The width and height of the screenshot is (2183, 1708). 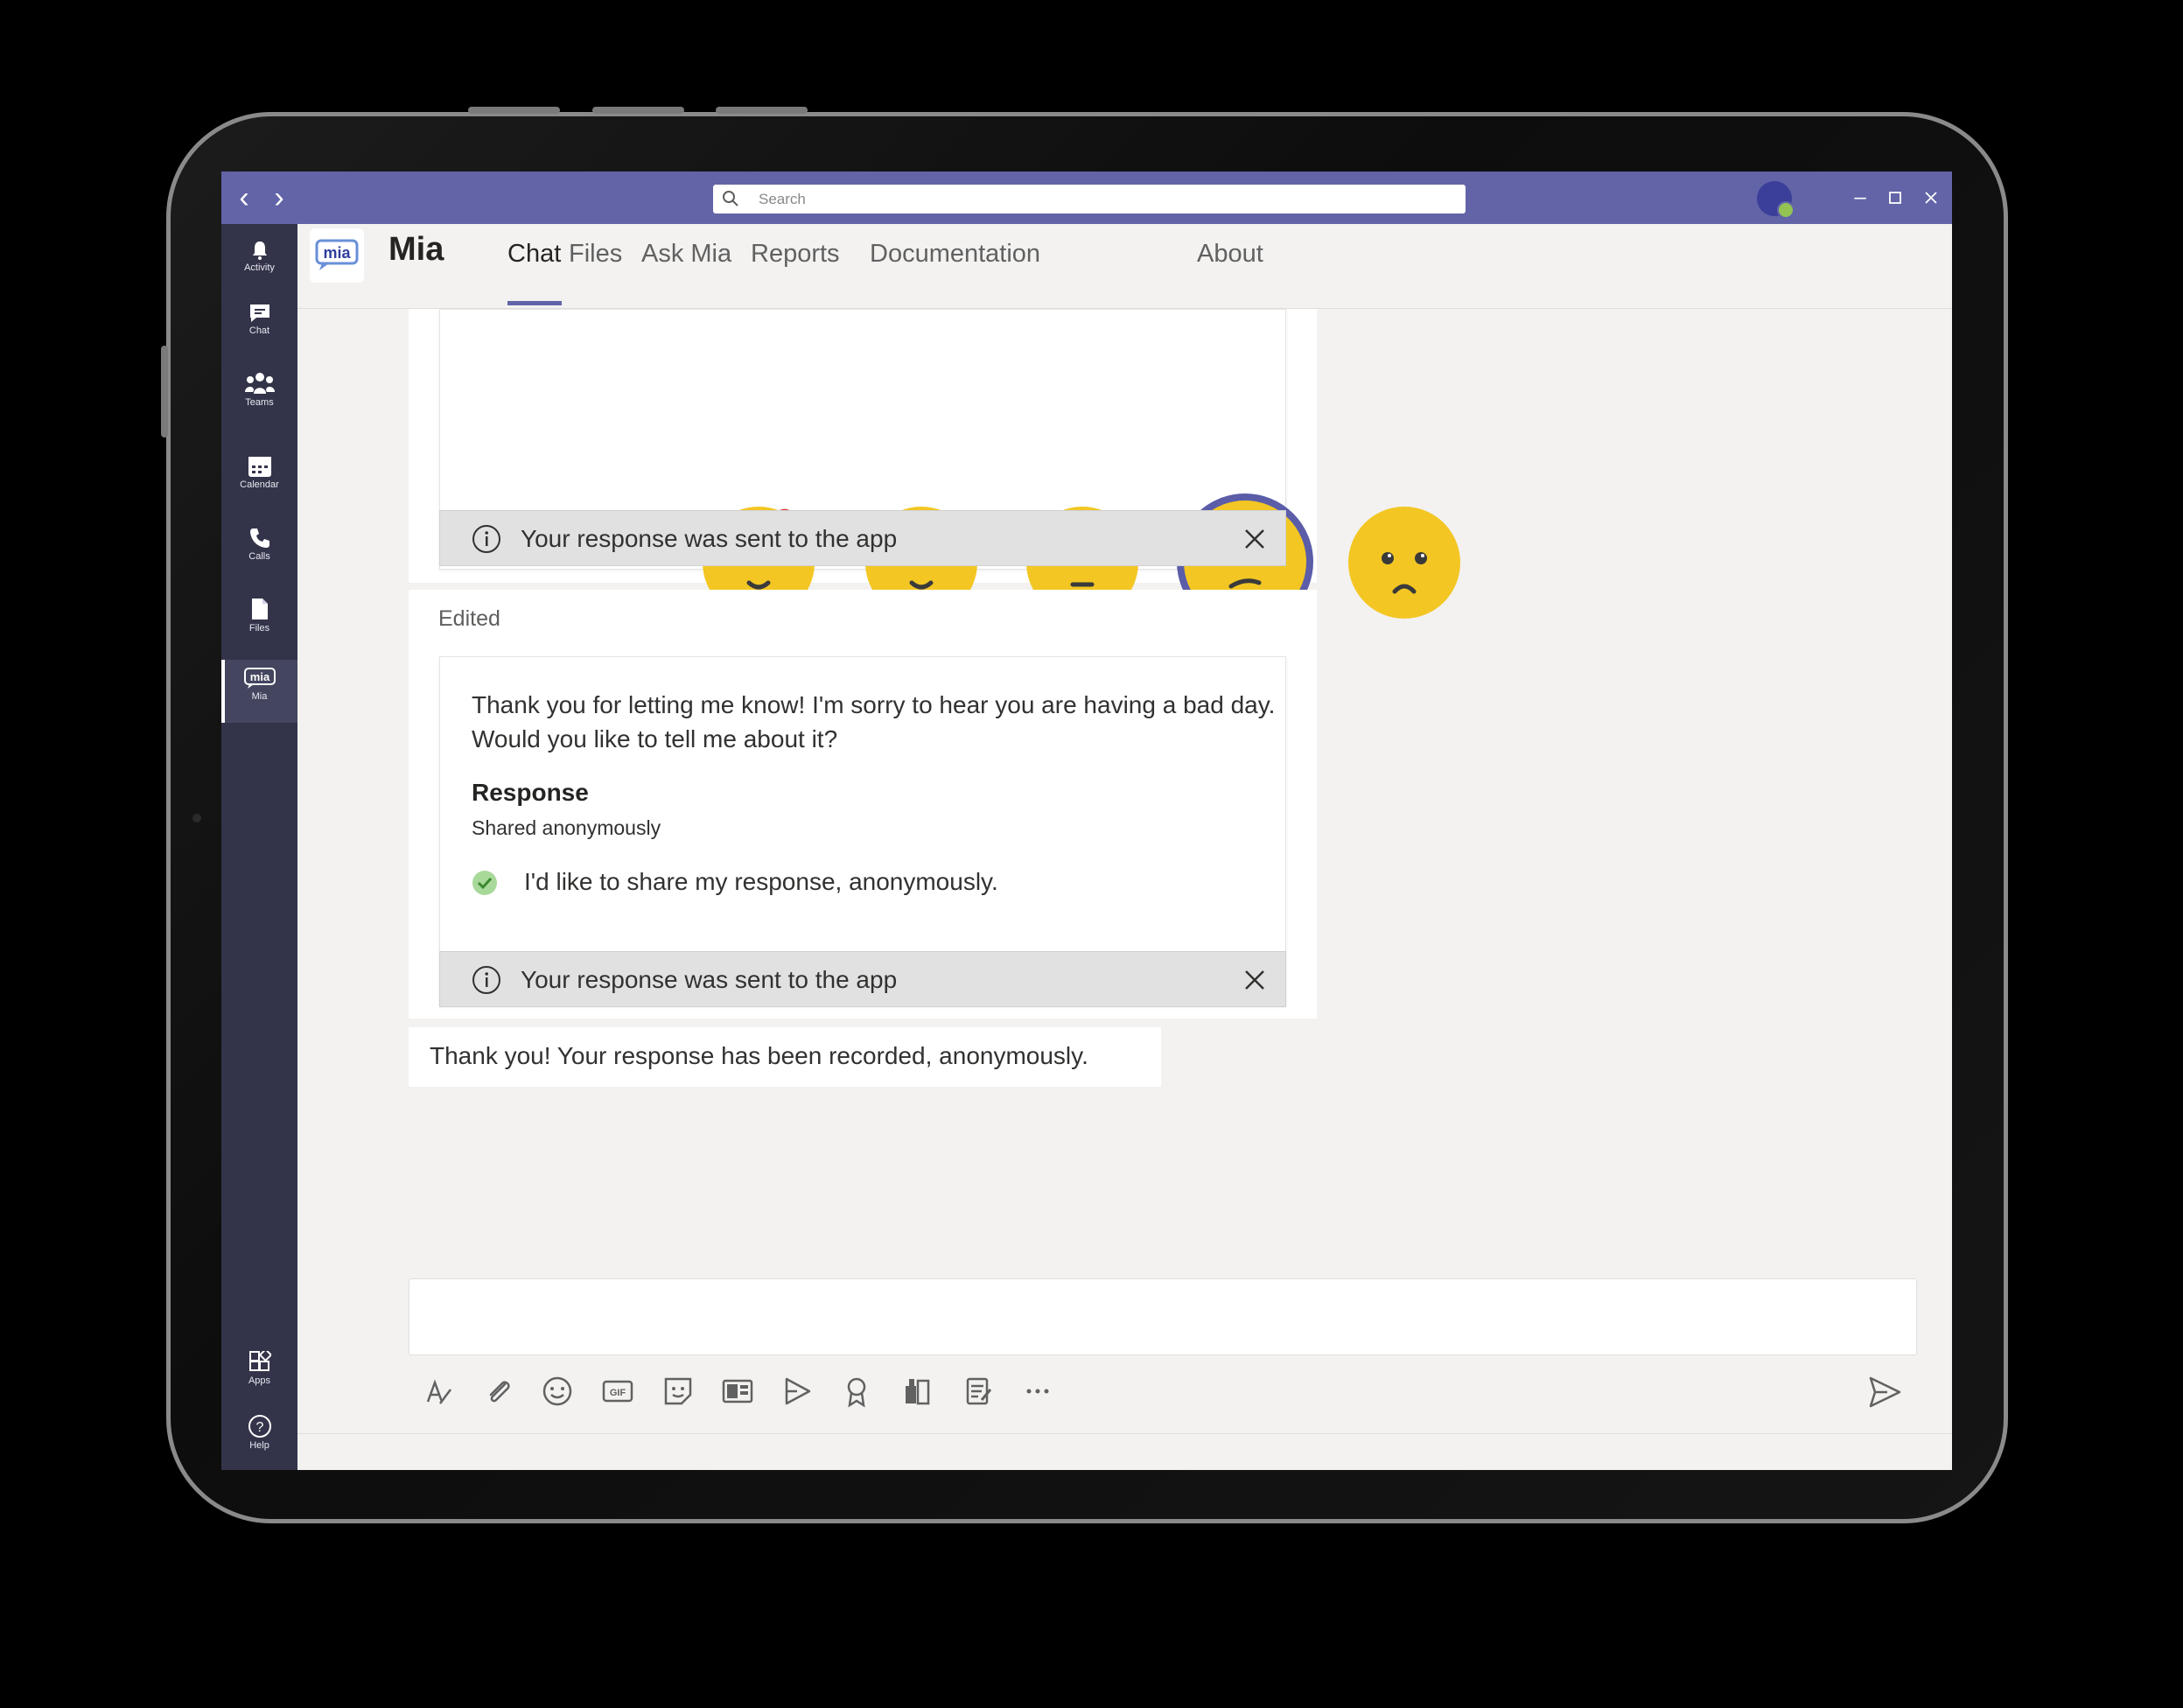 What do you see at coordinates (856, 1391) in the screenshot?
I see `praise-icon` at bounding box center [856, 1391].